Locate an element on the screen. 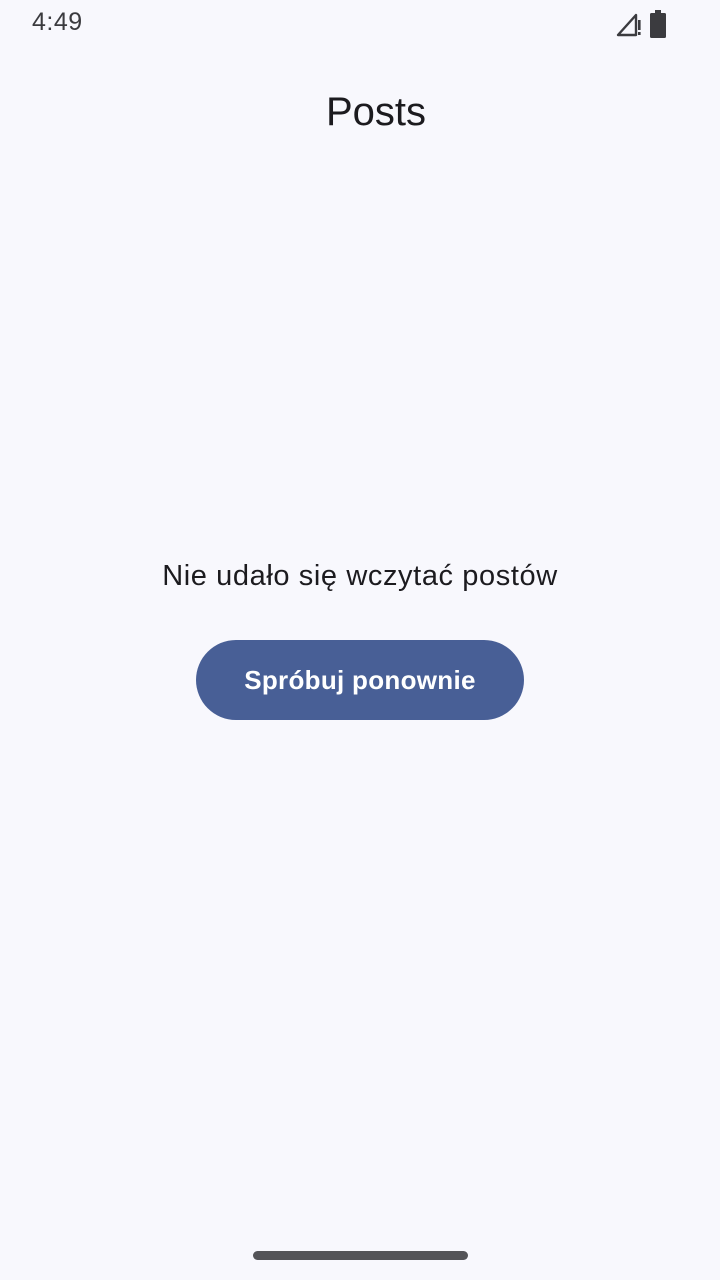 The height and width of the screenshot is (1280, 720). page-title: Posts is located at coordinates (376, 111).